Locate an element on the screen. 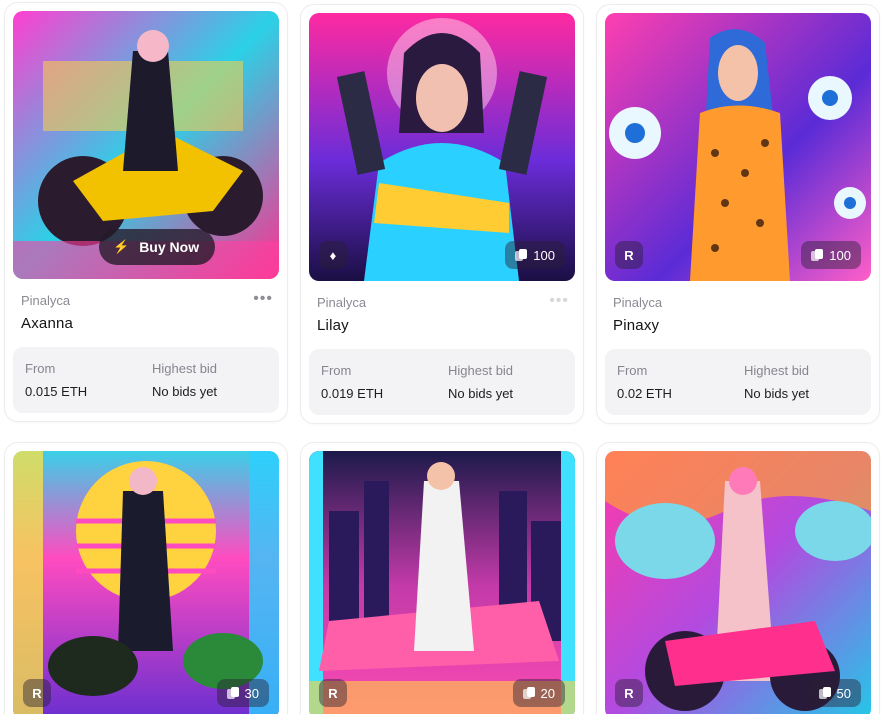  edition-count: 20 is located at coordinates (547, 693).